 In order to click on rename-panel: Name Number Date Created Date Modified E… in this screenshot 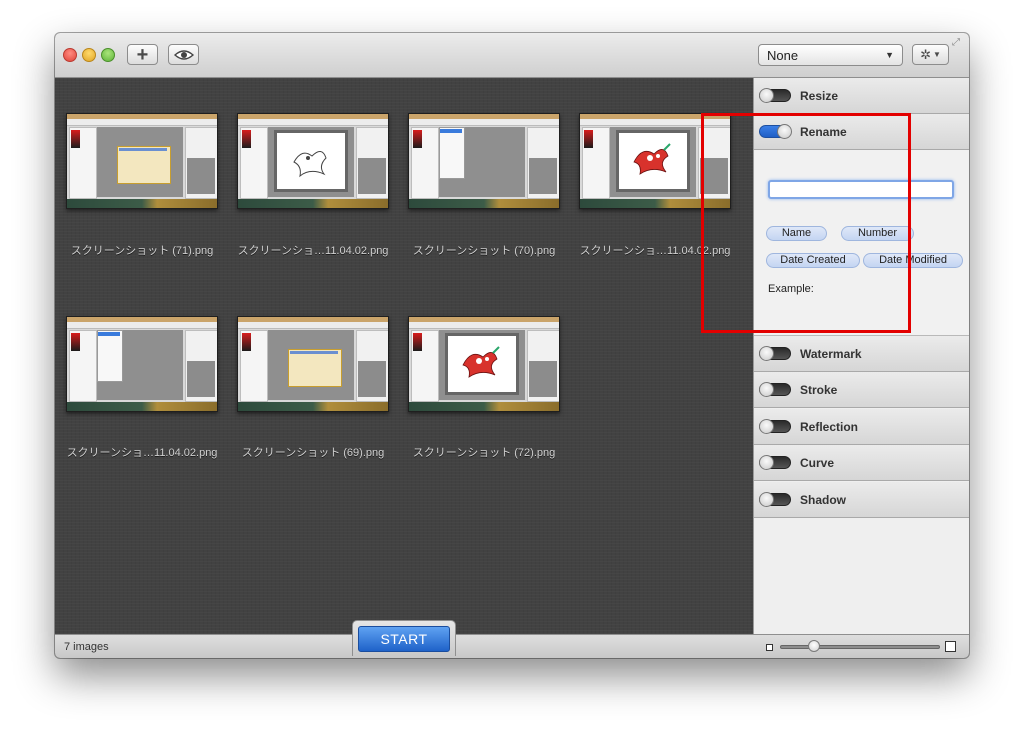, I will do `click(861, 243)`.